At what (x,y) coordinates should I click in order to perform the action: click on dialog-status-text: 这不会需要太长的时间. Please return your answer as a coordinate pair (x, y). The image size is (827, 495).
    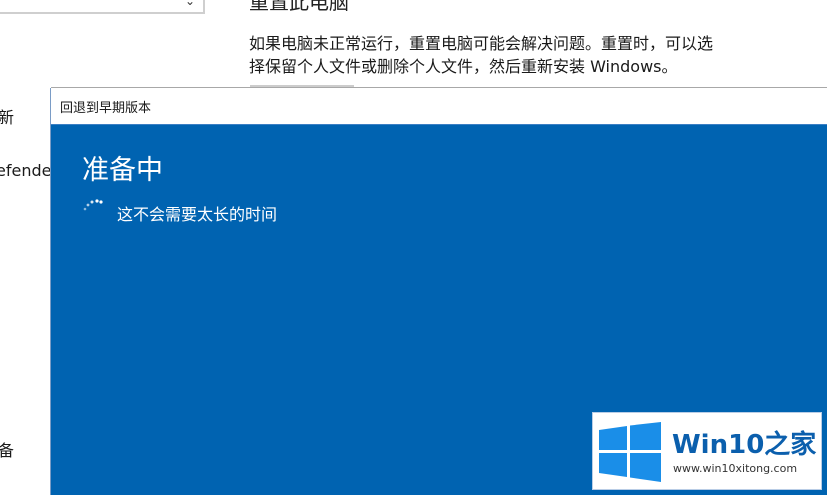
    Looking at the image, I should click on (197, 214).